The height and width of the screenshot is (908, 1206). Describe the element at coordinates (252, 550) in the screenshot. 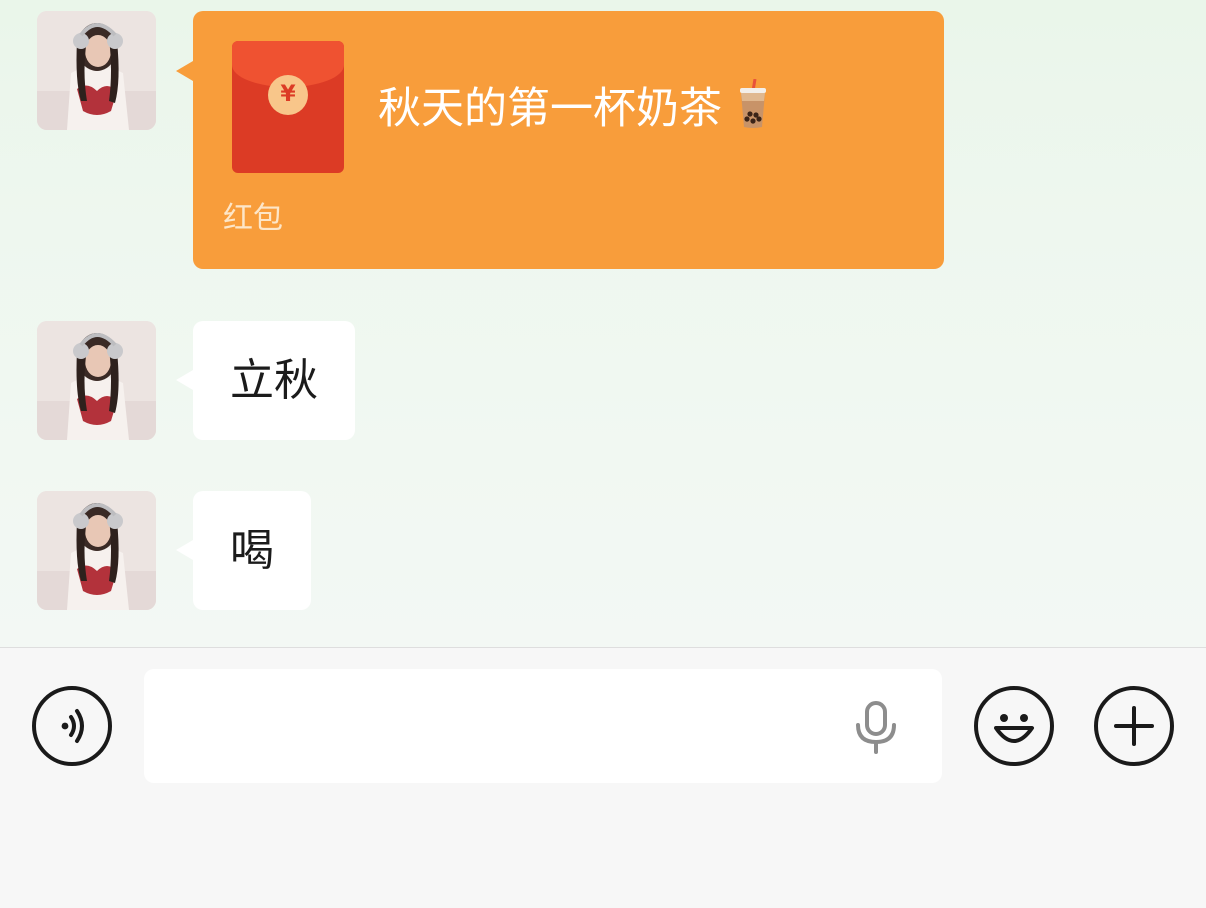

I see `text-message: 喝` at that location.